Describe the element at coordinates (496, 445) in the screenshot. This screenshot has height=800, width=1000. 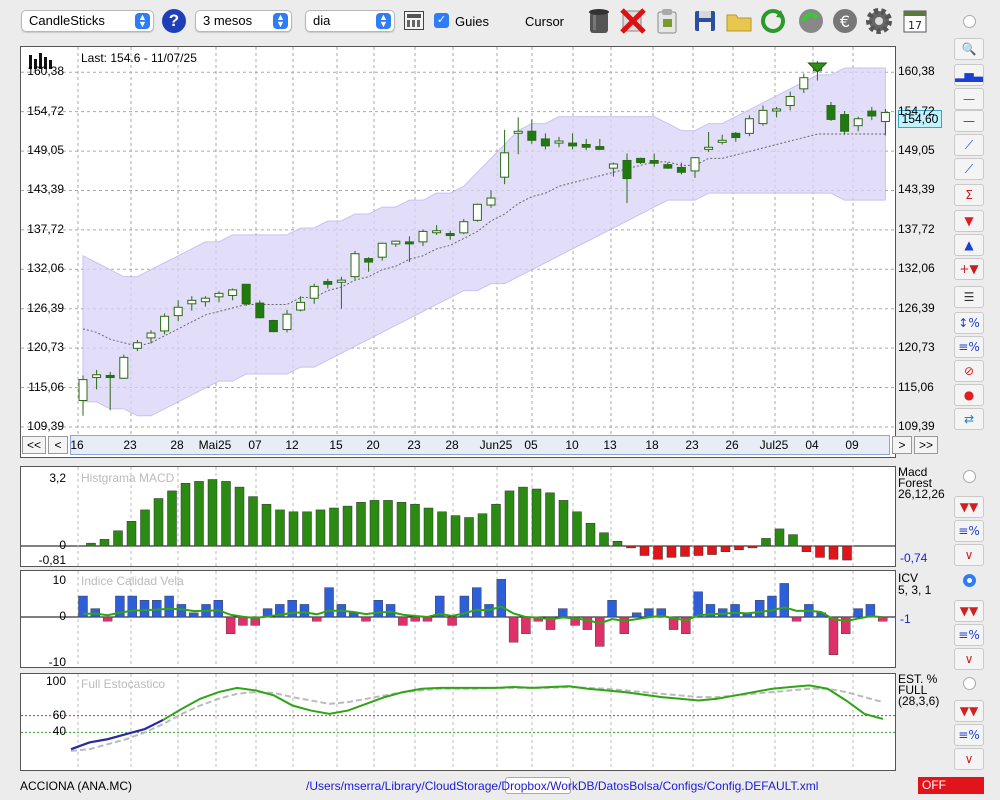
I see `x-tick-label: Jun25` at that location.